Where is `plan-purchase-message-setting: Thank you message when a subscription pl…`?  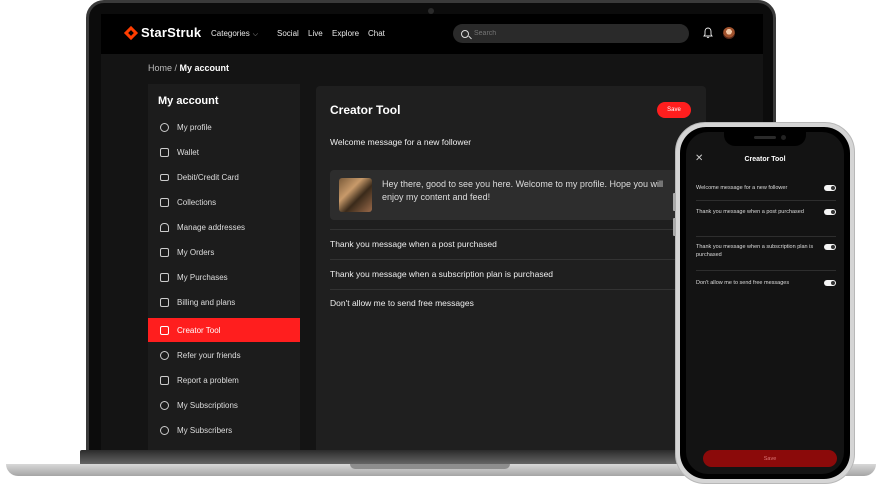
plan-purchase-message-setting: Thank you message when a subscription pl… is located at coordinates (441, 274).